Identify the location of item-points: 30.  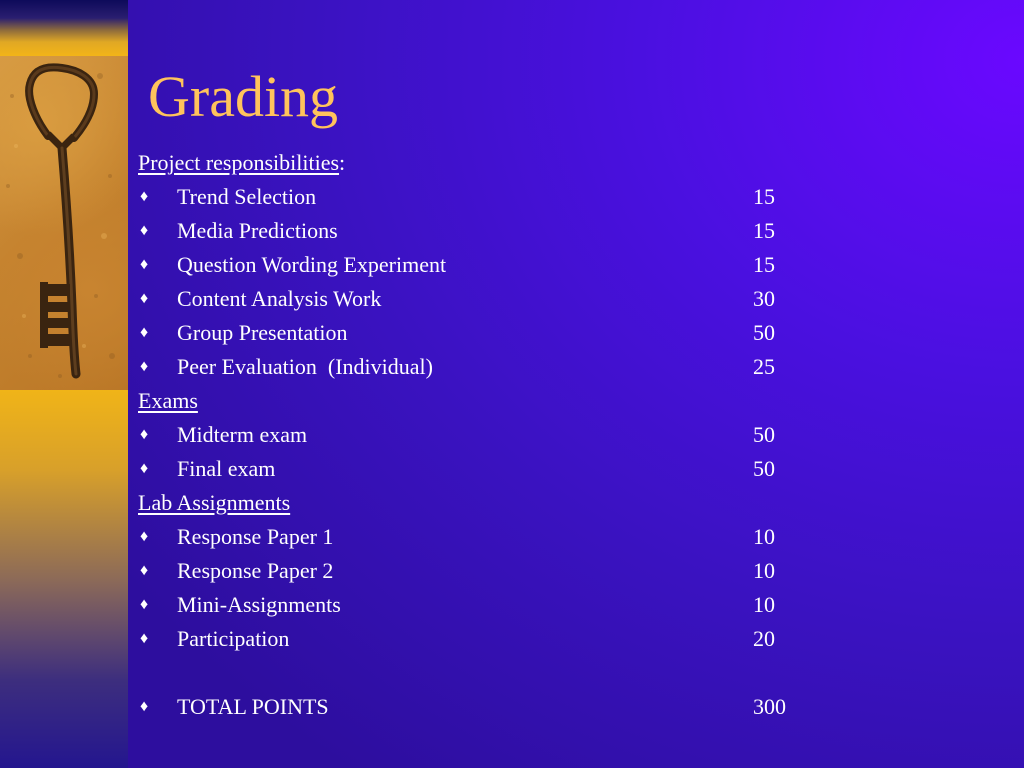
(764, 298).